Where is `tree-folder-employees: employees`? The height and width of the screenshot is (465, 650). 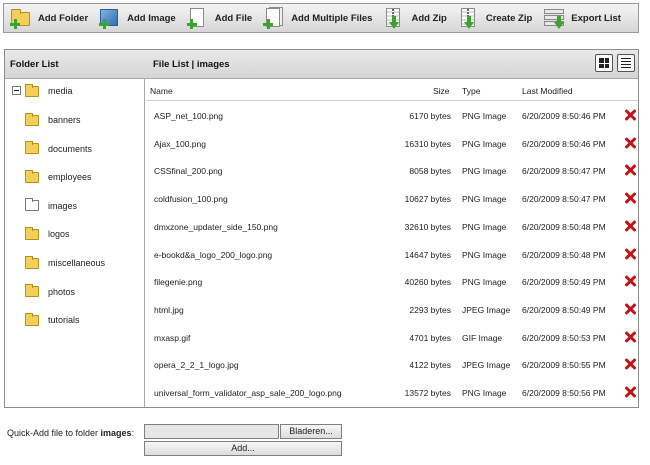
tree-folder-employees: employees is located at coordinates (58, 177).